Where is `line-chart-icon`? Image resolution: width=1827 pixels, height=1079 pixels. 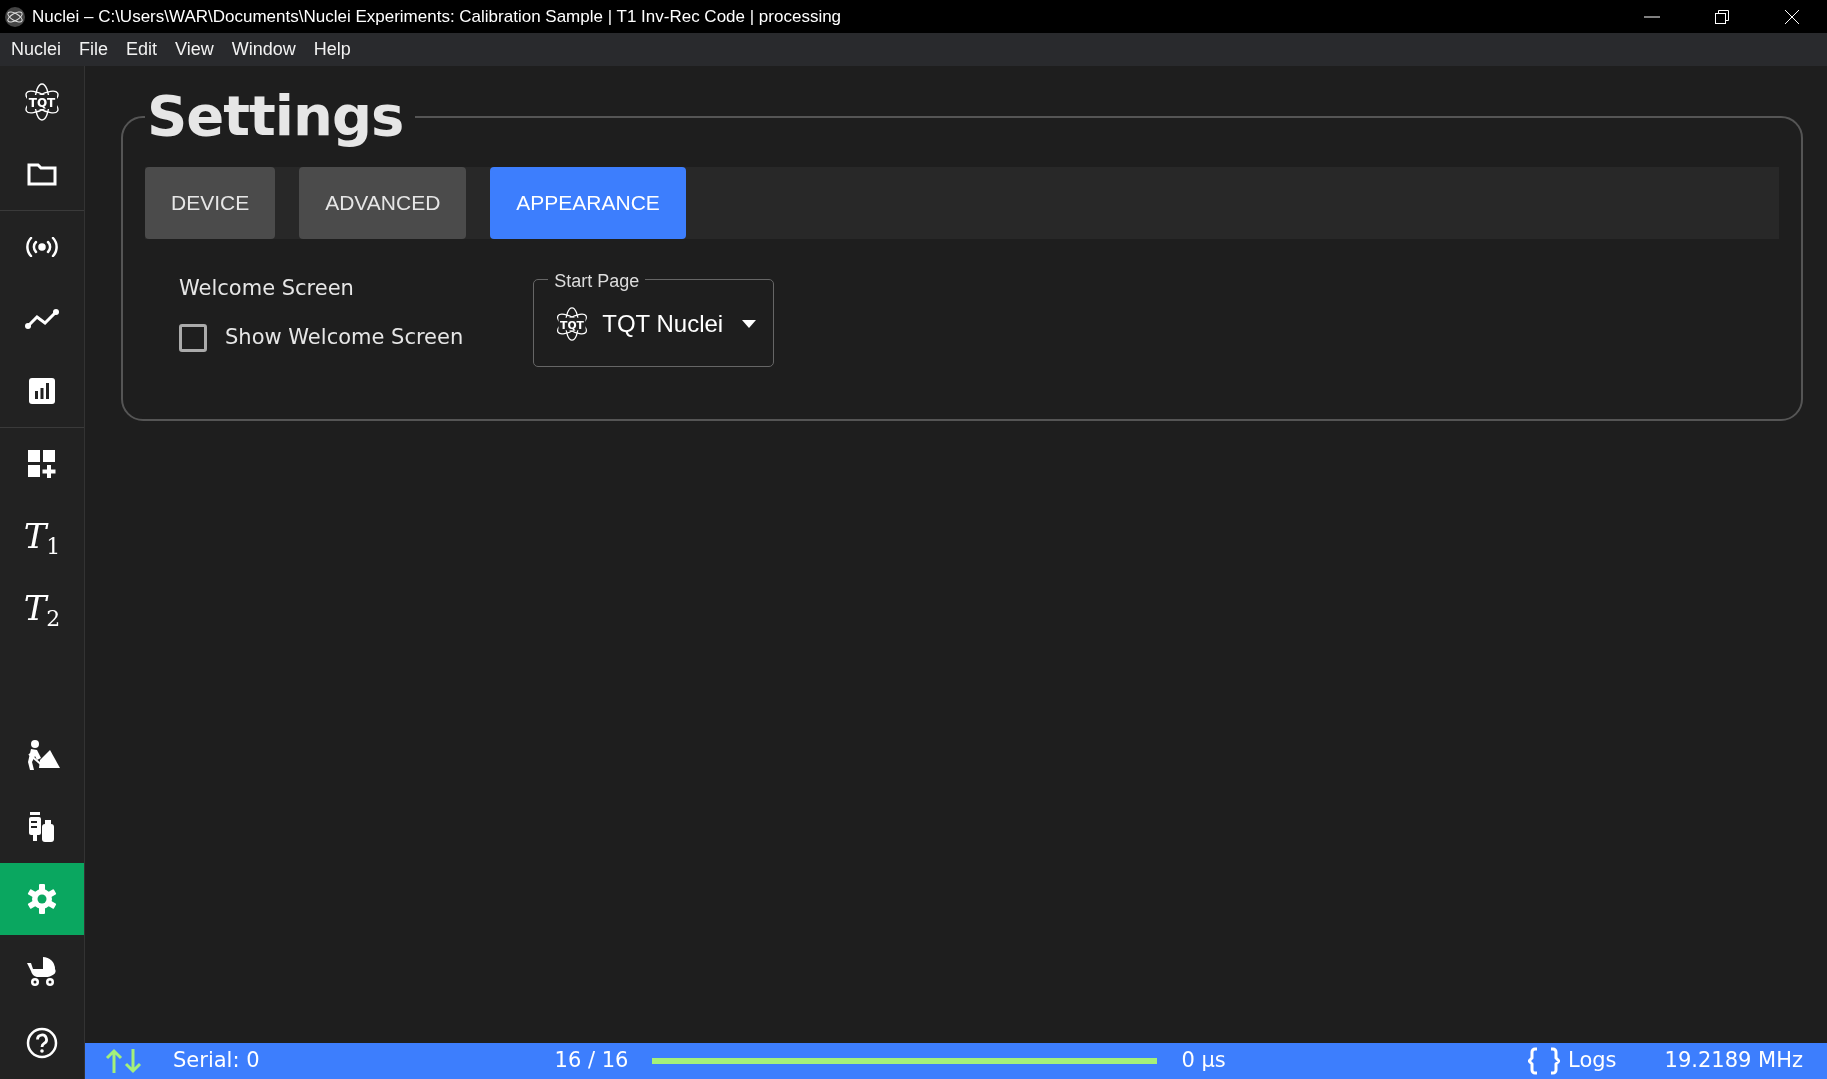 line-chart-icon is located at coordinates (42, 319).